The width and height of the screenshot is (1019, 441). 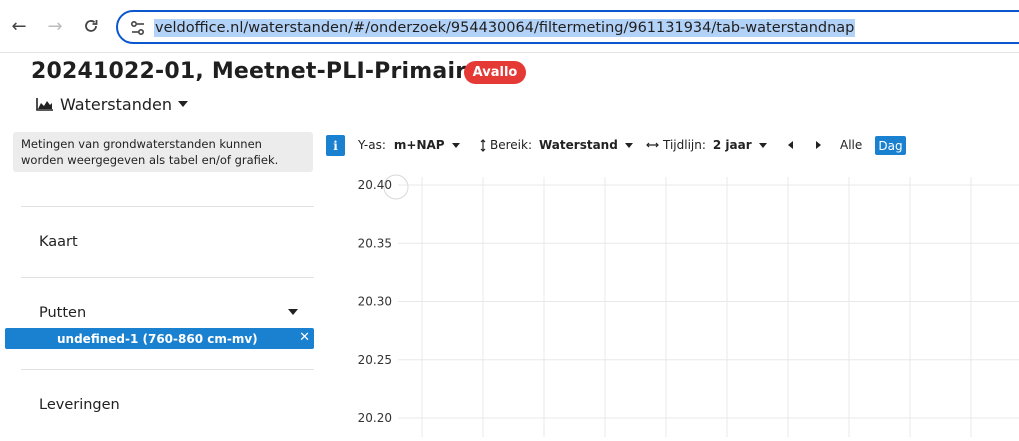 I want to click on selected-put-item: undefined-1 (760-860 cm-mv) ✕, so click(x=159, y=338).